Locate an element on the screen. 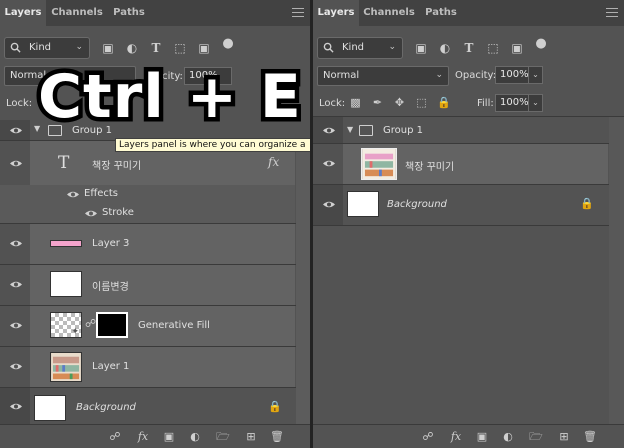 The image size is (624, 448). layers-bottom-bar: ☍ fx ▣ ◐ 🗁 ⊞ 🗑 is located at coordinates (468, 436).